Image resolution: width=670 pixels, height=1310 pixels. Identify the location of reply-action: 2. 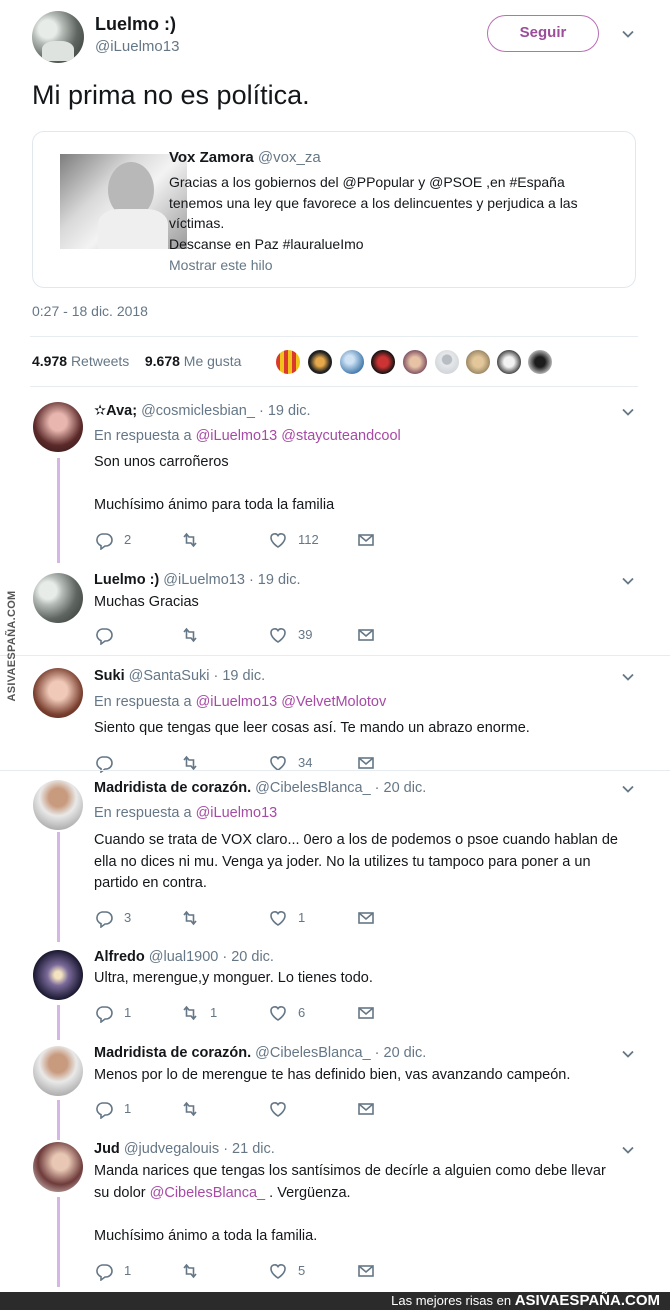
(112, 540).